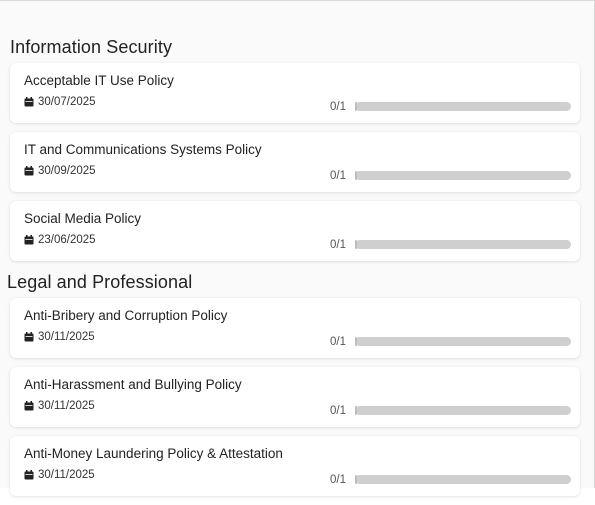  What do you see at coordinates (100, 282) in the screenshot?
I see `section-title-legal-and-professional: Legal and Professional` at bounding box center [100, 282].